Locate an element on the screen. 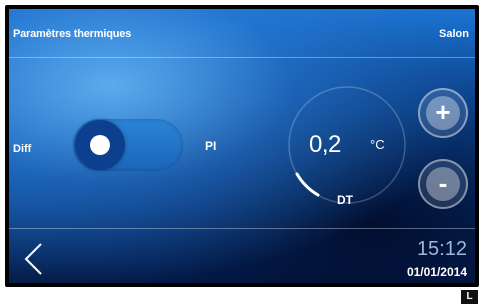  pi-label: PI is located at coordinates (210, 146).